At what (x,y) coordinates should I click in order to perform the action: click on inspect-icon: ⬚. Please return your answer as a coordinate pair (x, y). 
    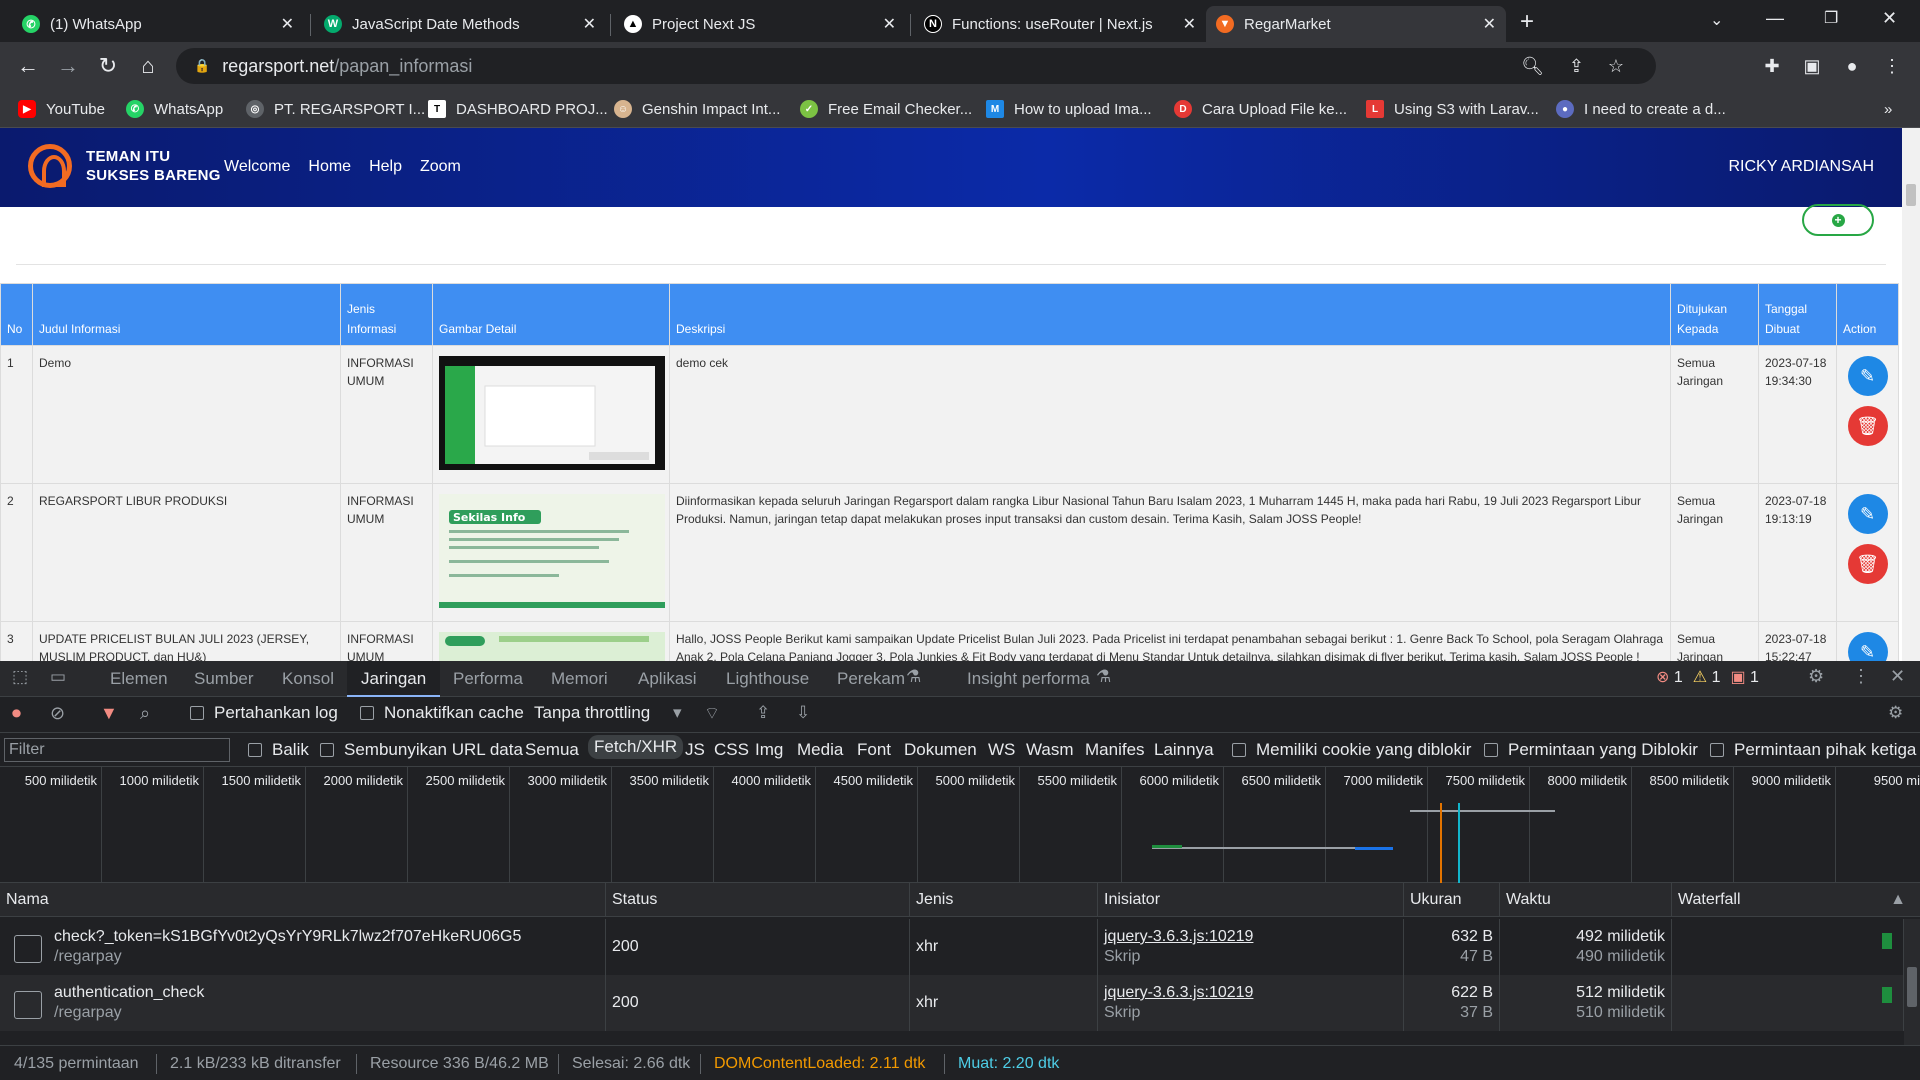
    Looking at the image, I should click on (20, 677).